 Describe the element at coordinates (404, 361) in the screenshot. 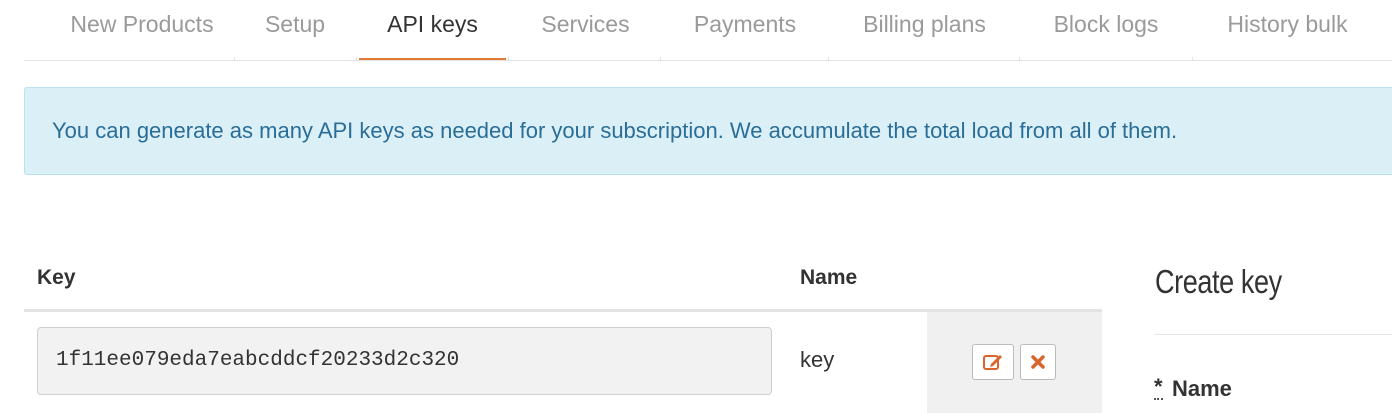

I see `api-key-field: 1f11ee079eda7eabcddcf20233d2c320` at that location.